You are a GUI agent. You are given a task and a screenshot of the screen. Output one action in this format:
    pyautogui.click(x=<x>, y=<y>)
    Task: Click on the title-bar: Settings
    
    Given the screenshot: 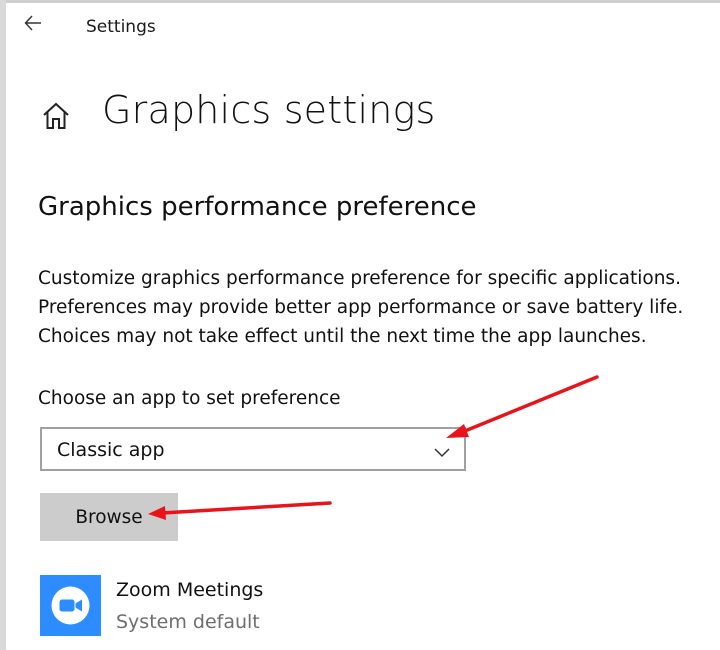 What is the action you would take?
    pyautogui.click(x=360, y=29)
    